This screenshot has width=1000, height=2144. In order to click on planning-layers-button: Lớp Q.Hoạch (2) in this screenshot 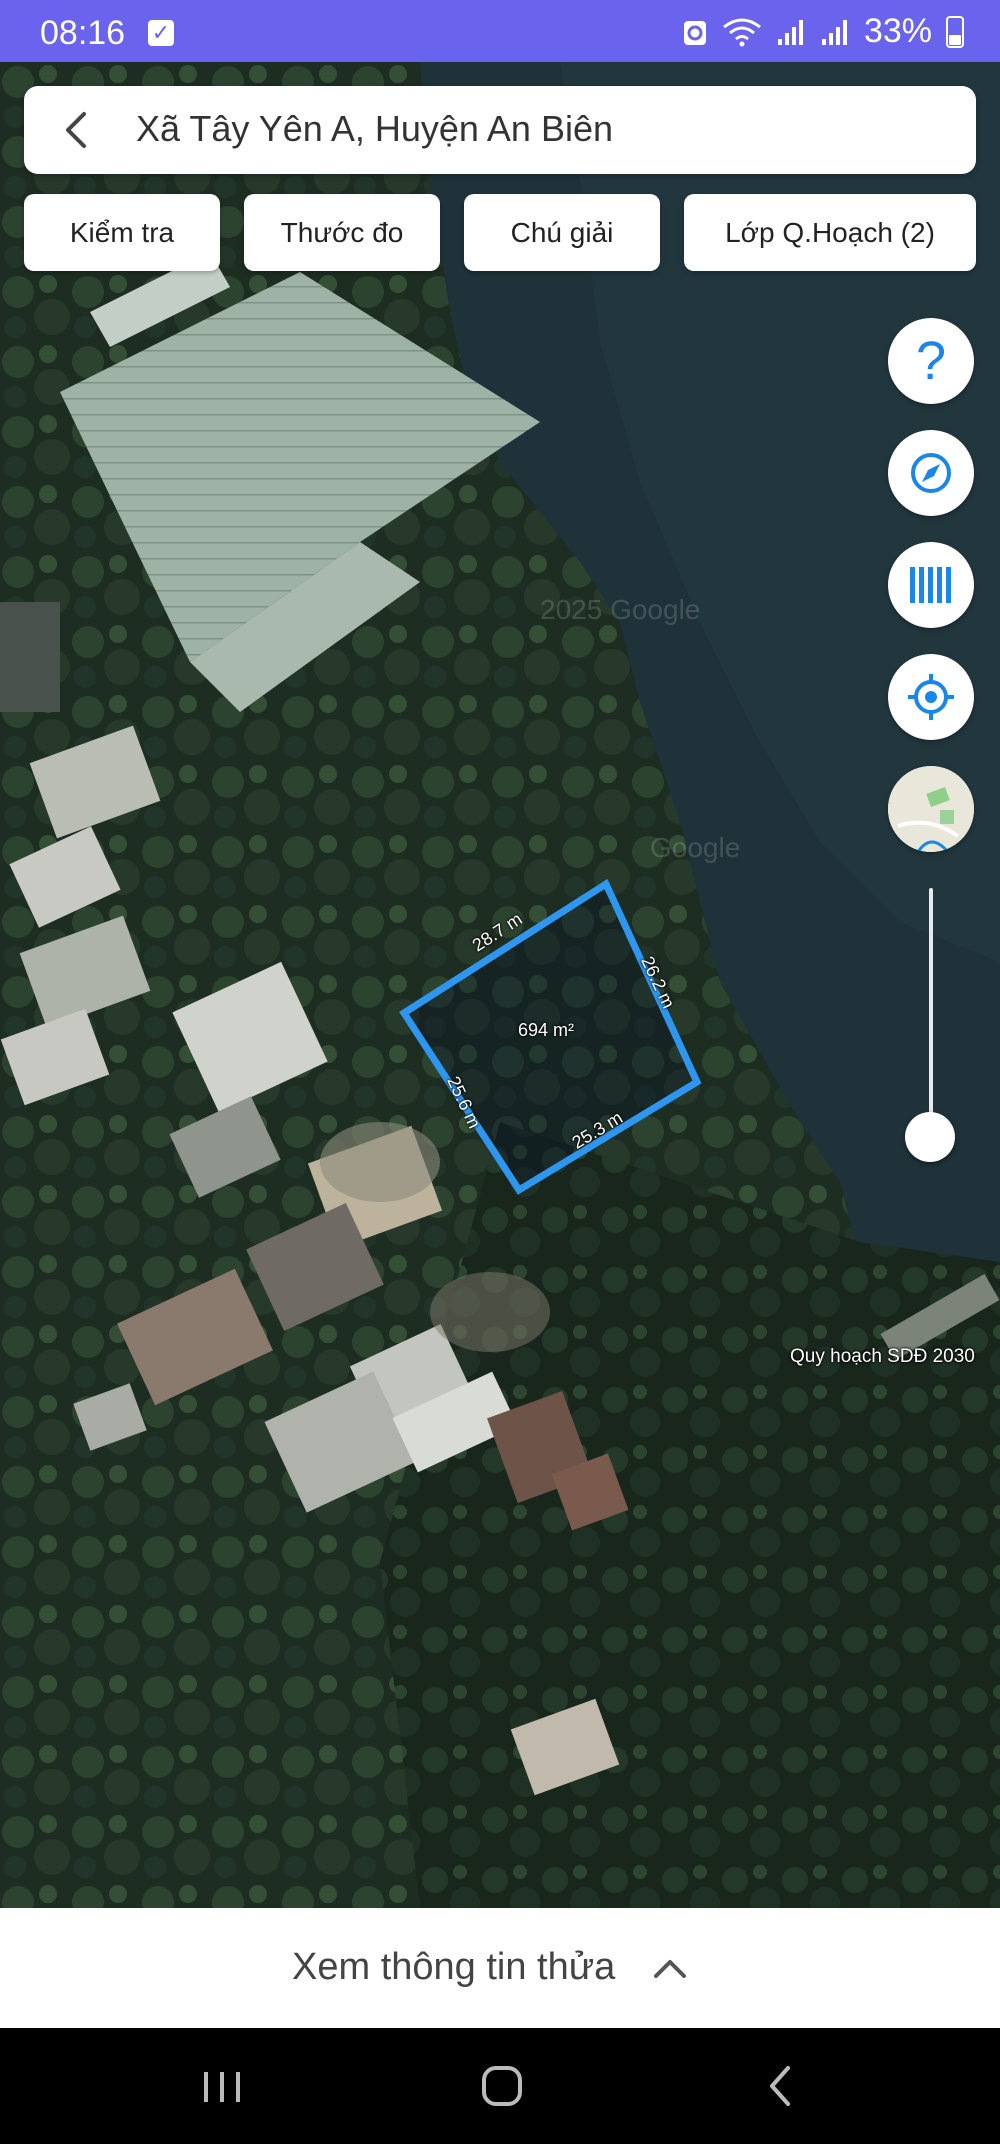, I will do `click(830, 232)`.